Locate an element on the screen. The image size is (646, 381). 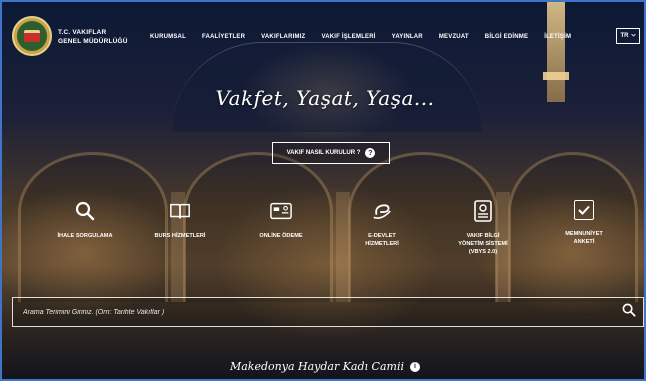
service-burs-hizmetleri: BURS HİZMETLERİ is located at coordinates (180, 220).